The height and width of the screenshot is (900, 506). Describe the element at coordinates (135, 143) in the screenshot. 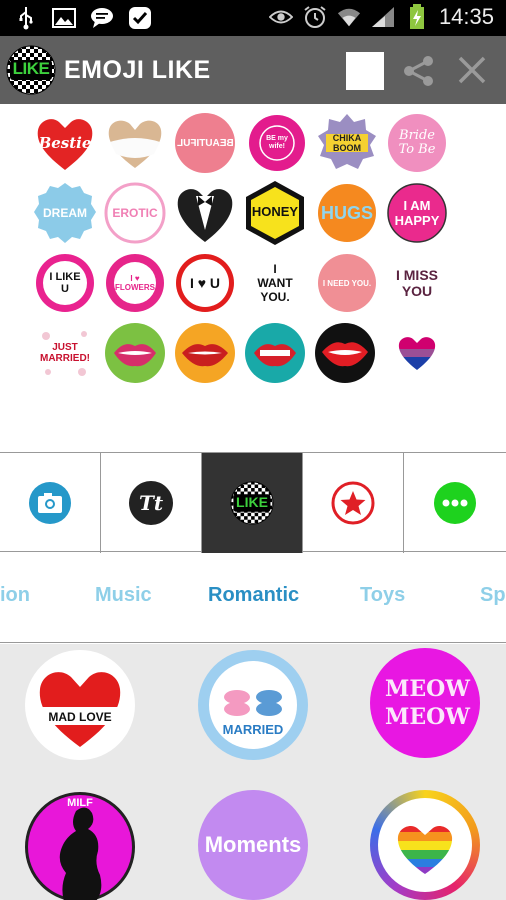

I see `sticker-dress` at that location.